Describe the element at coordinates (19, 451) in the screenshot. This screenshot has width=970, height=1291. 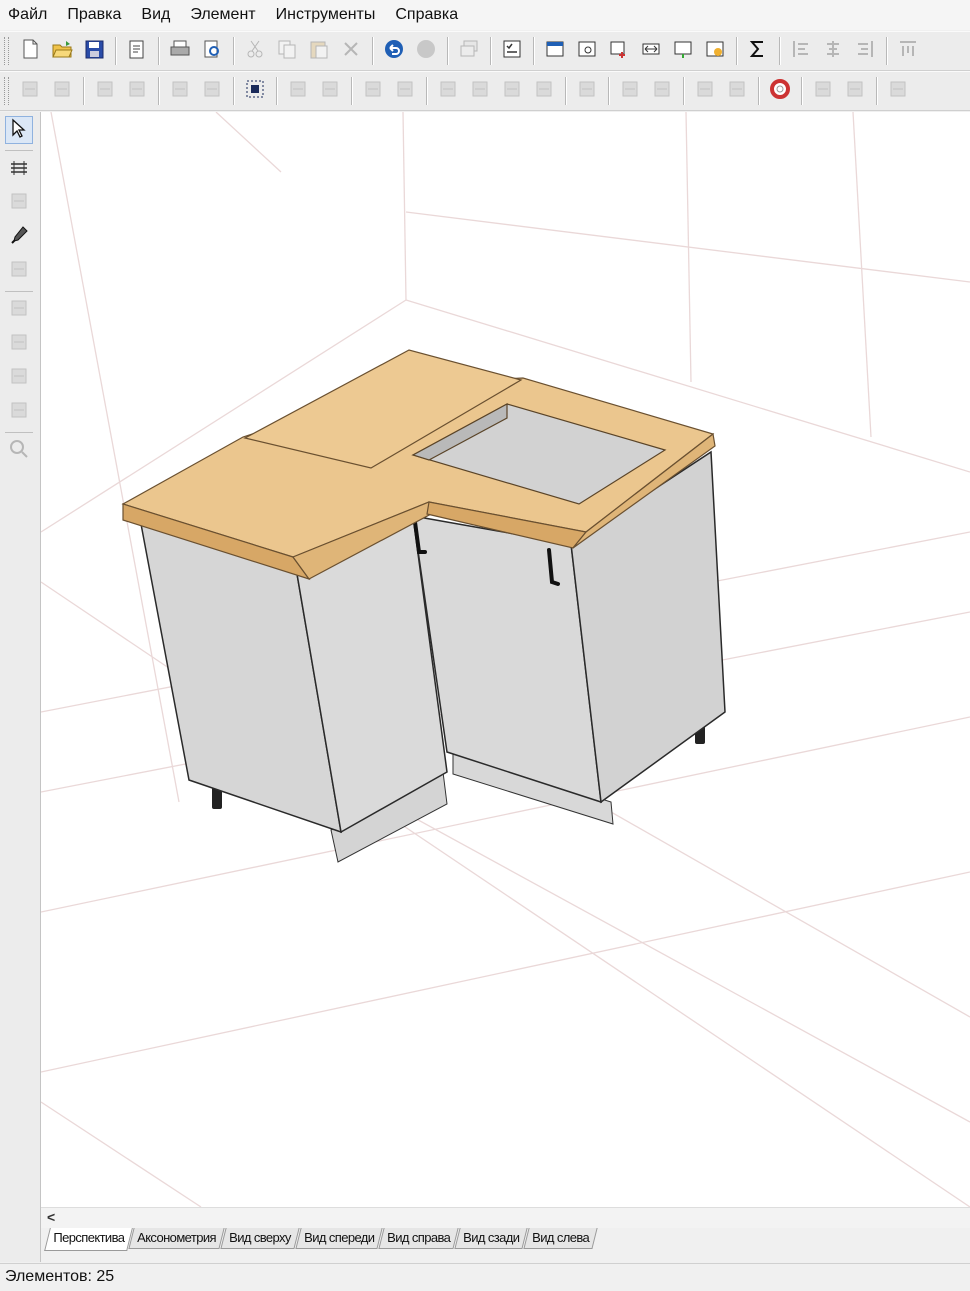
I see `zoom-tool-button` at that location.